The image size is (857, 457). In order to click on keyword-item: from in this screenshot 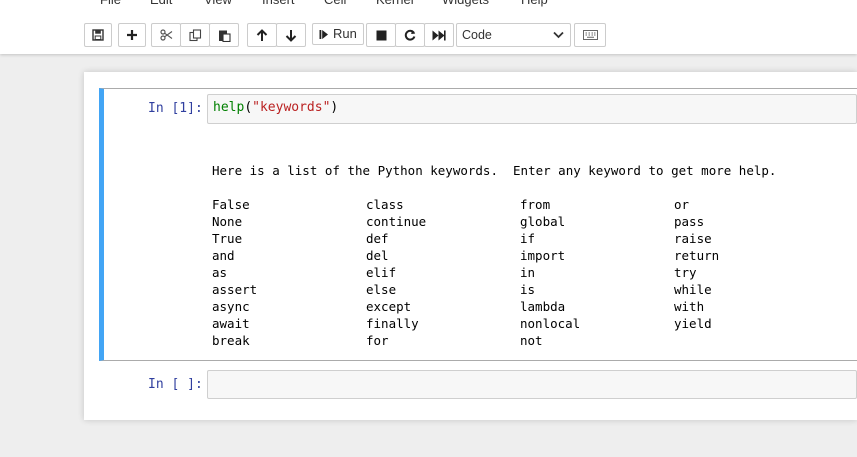, I will do `click(535, 204)`.